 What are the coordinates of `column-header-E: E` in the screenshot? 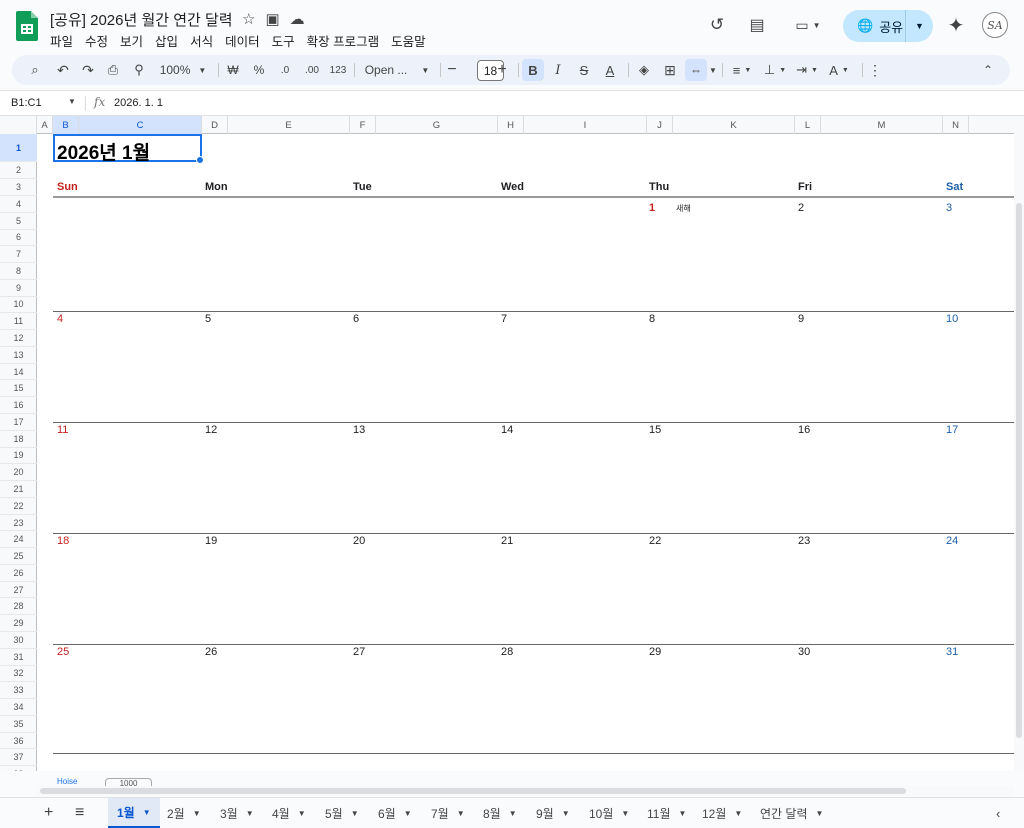 It's located at (289, 125).